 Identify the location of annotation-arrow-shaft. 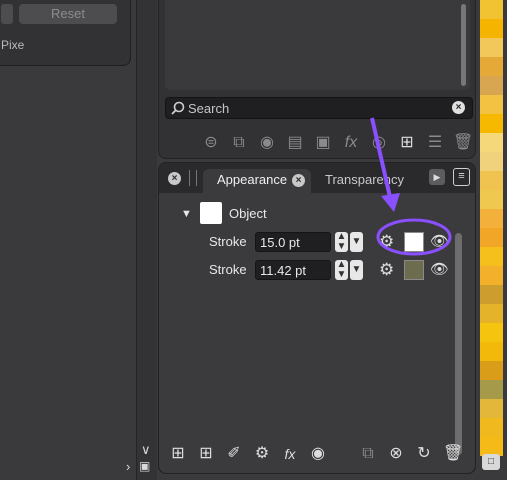
(381, 157).